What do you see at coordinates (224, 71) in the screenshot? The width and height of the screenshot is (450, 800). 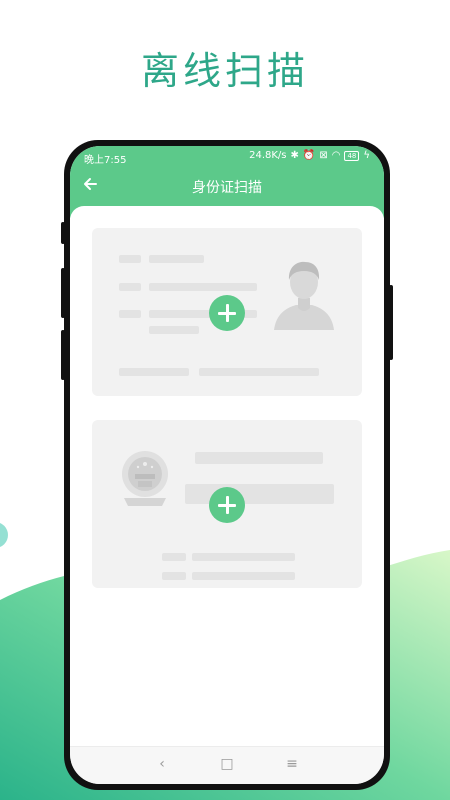 I see `headline-title: 离线扫描` at bounding box center [224, 71].